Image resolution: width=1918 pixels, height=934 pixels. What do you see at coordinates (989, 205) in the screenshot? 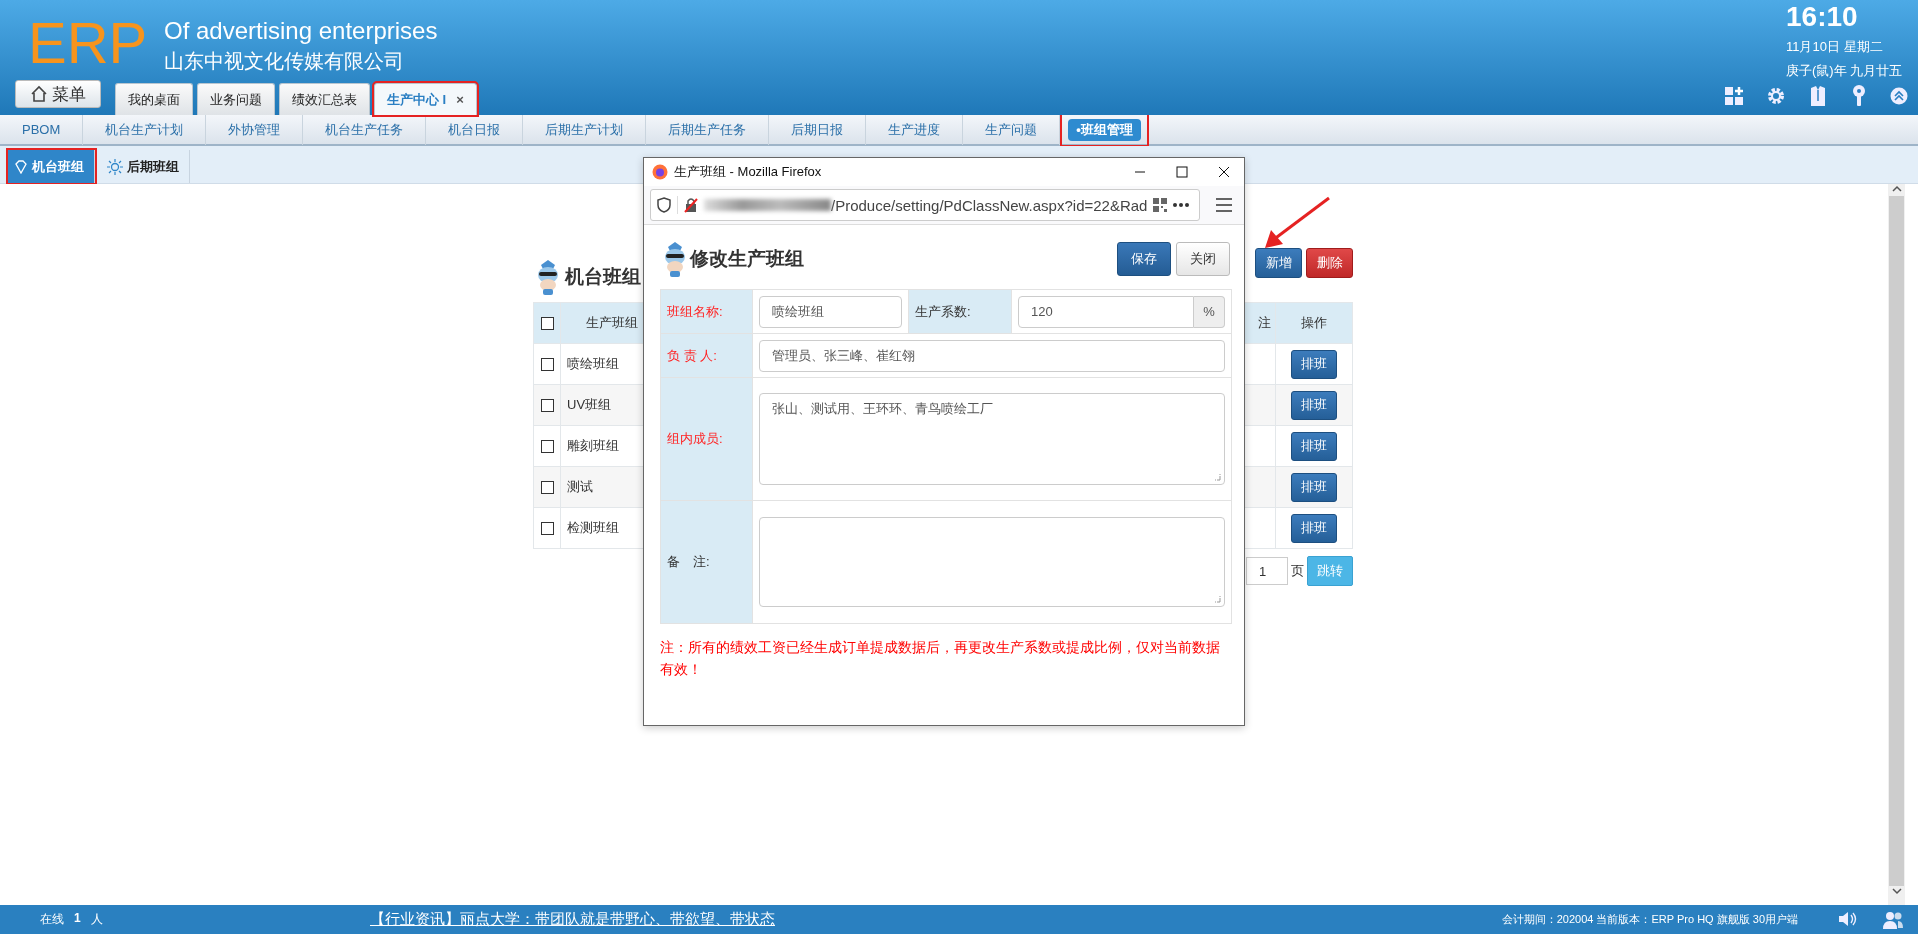
I see `url-text: /Produce/setting/PdClassNew.aspx?id=22&Rad` at bounding box center [989, 205].